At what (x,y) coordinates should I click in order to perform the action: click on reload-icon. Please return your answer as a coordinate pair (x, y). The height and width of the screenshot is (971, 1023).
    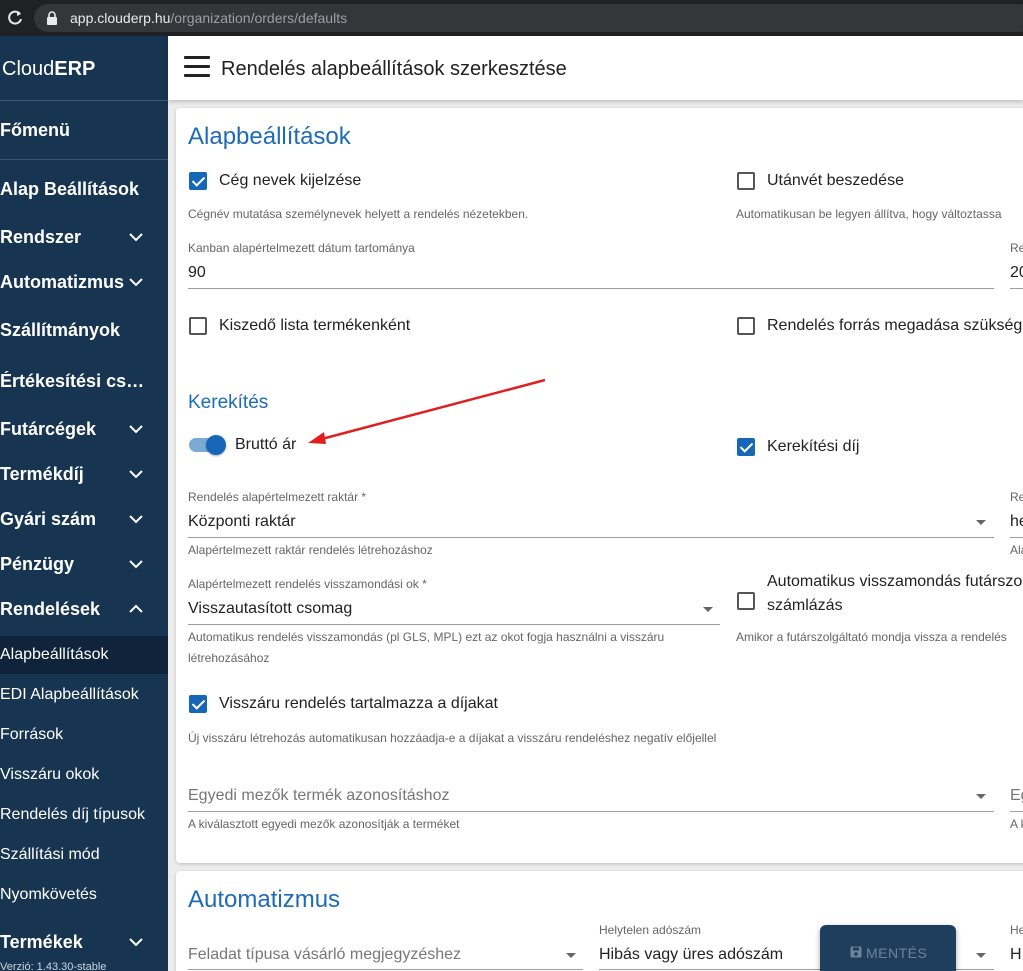
    Looking at the image, I should click on (15, 18).